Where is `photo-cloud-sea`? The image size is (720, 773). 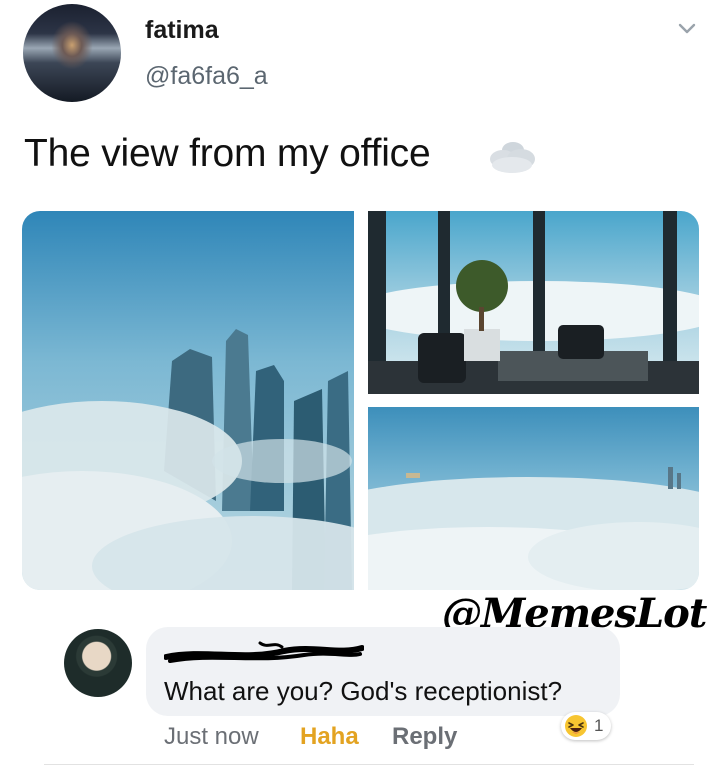 photo-cloud-sea is located at coordinates (533, 498).